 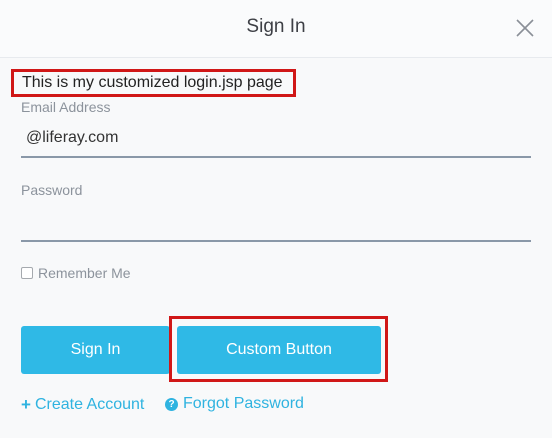 What do you see at coordinates (66, 107) in the screenshot?
I see `email-label: Email Address` at bounding box center [66, 107].